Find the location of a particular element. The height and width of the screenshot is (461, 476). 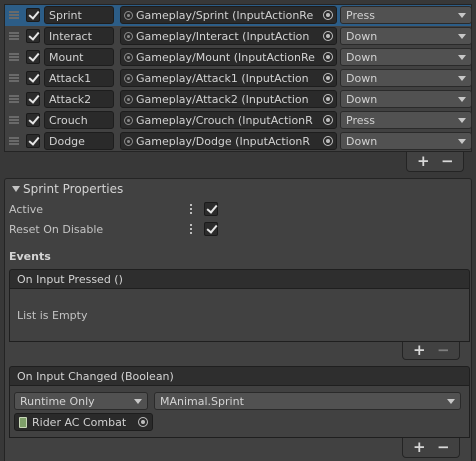

input-action-field: Gameplay/Dodge (InputActionR is located at coordinates (228, 141).